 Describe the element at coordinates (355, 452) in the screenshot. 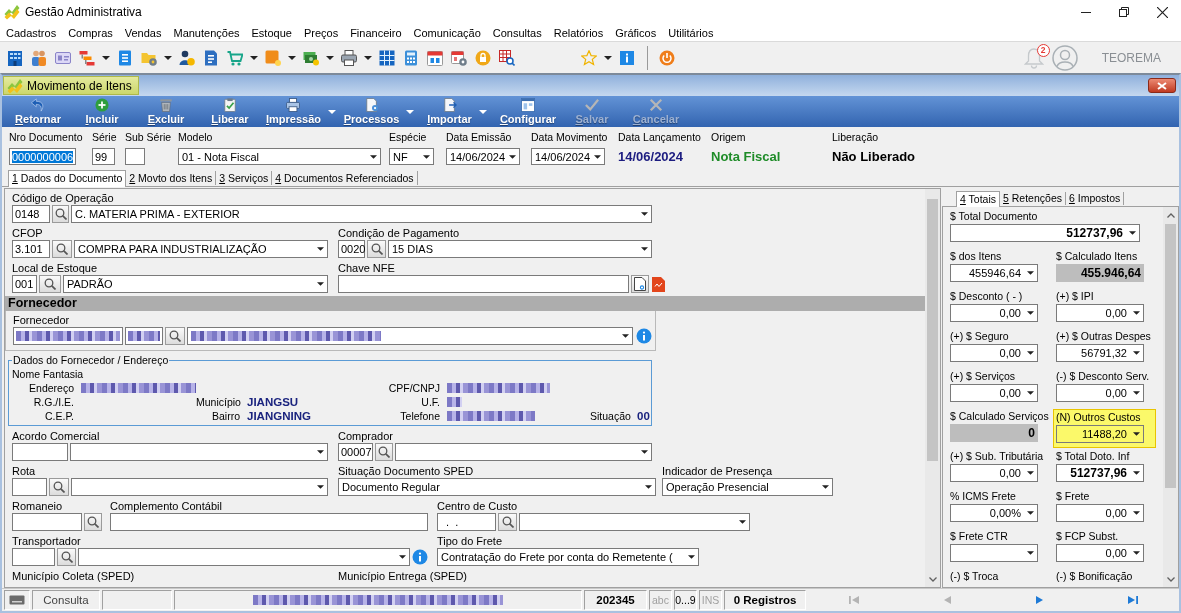

I see `text-field: 00007` at that location.